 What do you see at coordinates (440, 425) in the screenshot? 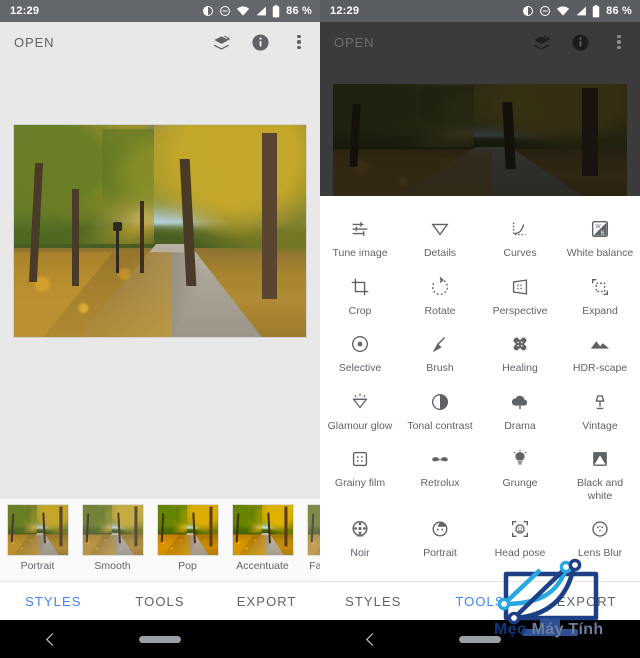
I see `tool-label: Tonal contrast` at bounding box center [440, 425].